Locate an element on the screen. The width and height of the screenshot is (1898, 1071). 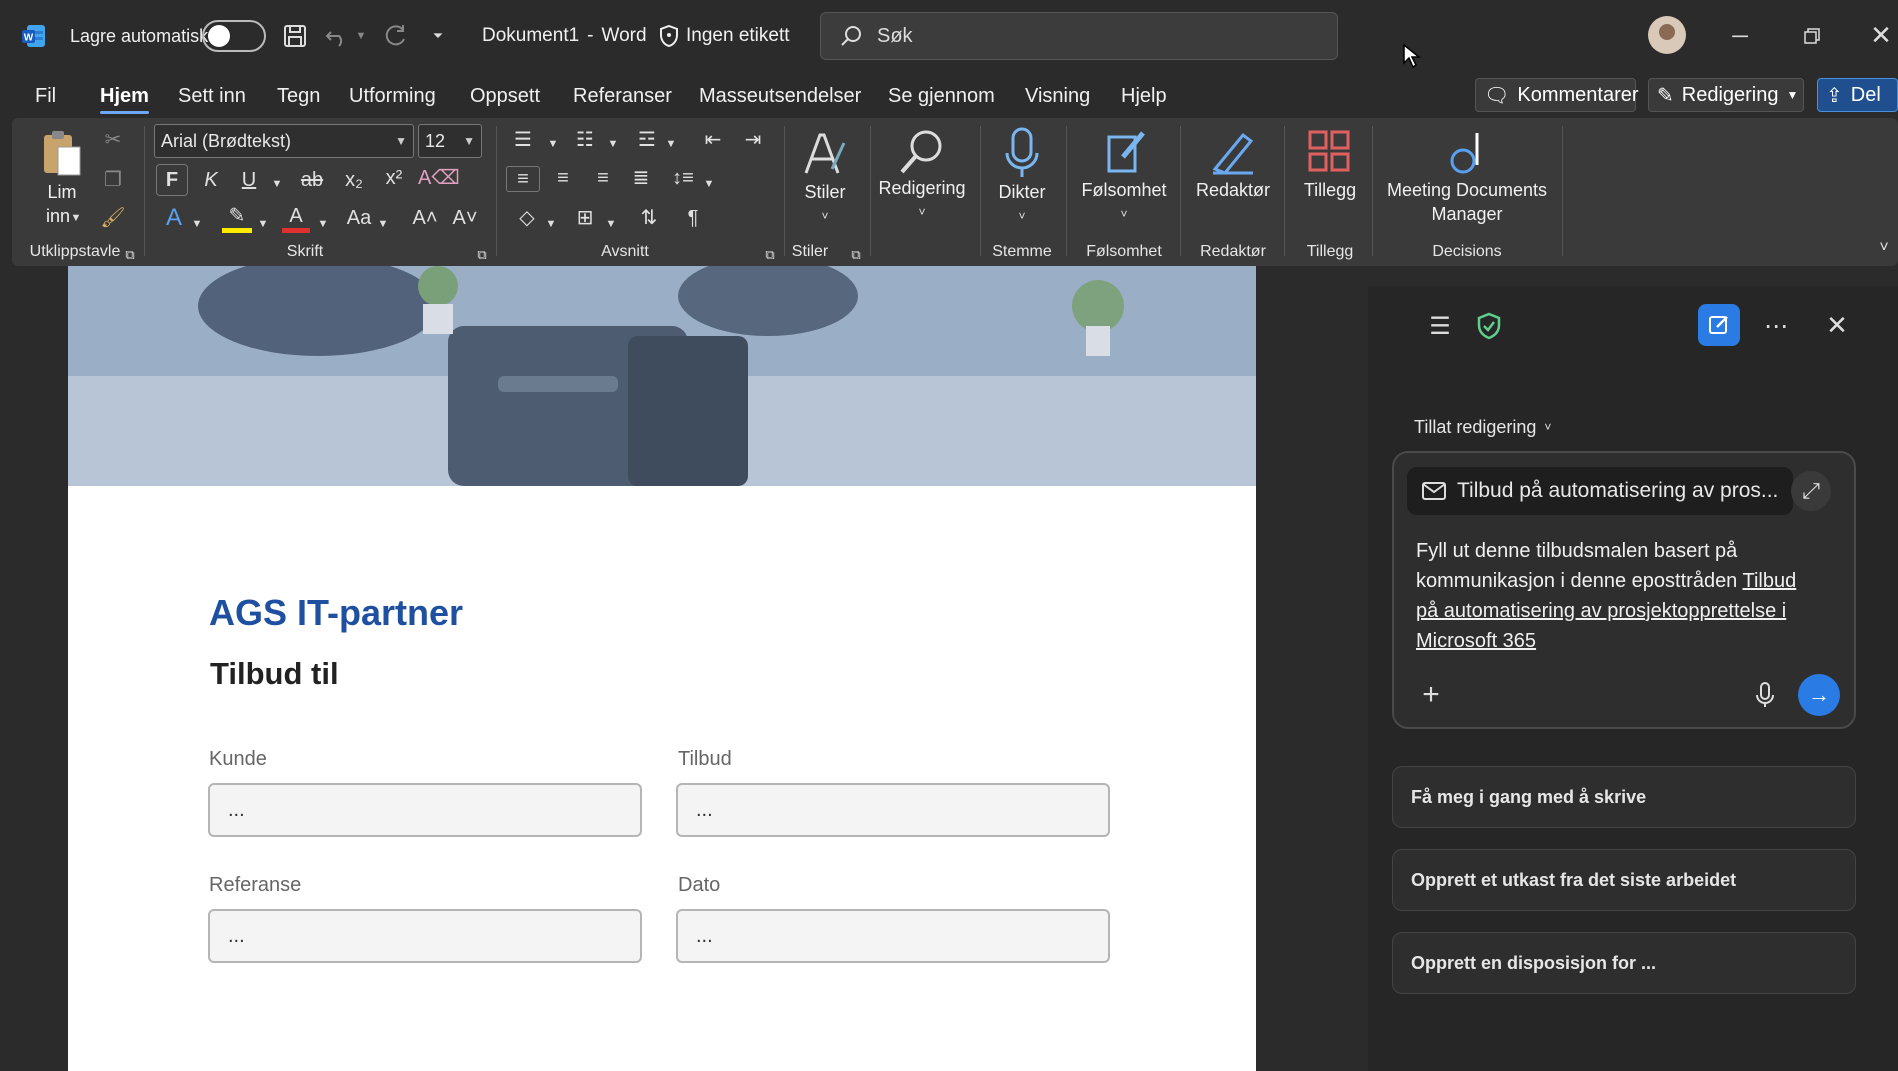
addins-button-label: Tillegg is located at coordinates (1330, 190).